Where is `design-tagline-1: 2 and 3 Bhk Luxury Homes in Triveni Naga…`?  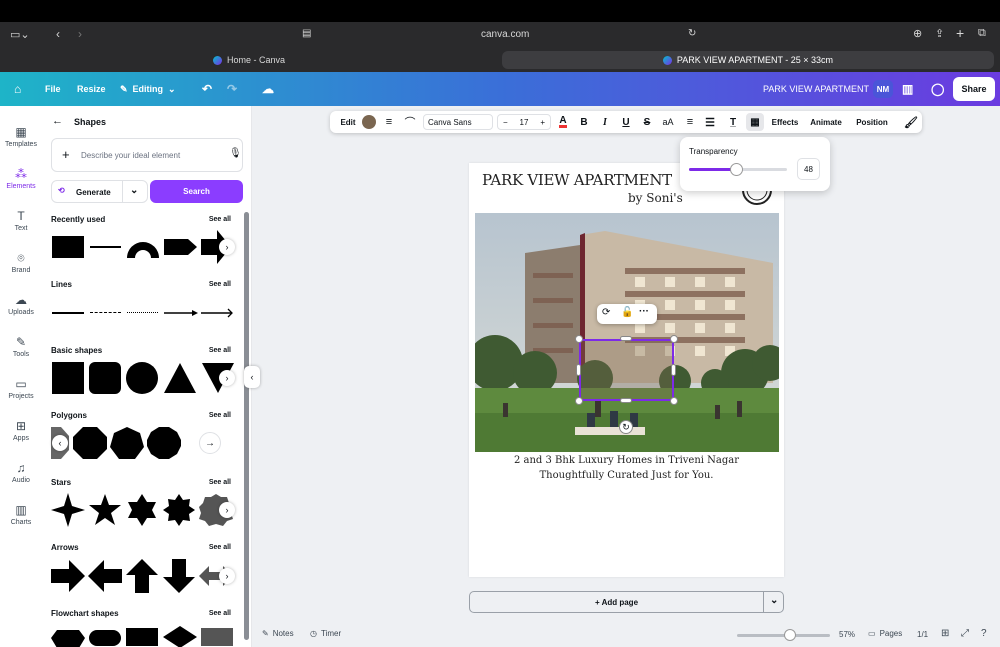
design-tagline-1: 2 and 3 Bhk Luxury Homes in Triveni Naga… is located at coordinates (626, 460).